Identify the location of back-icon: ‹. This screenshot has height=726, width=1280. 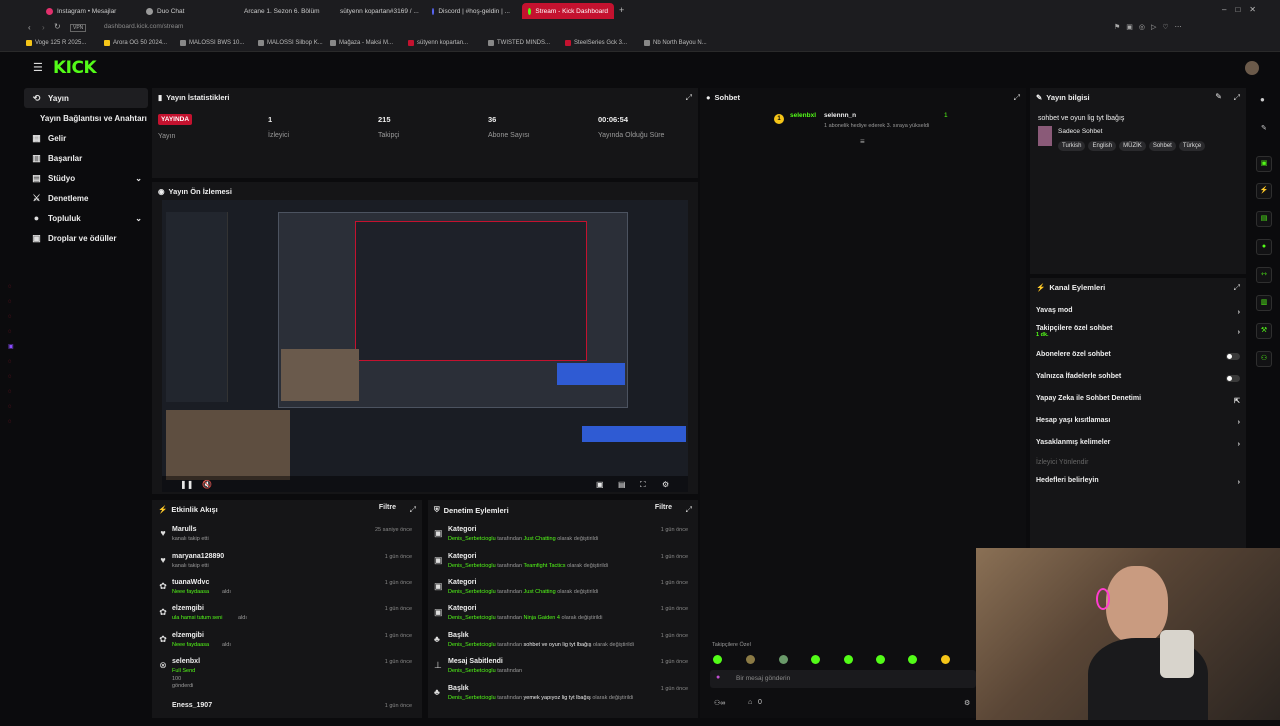
(29, 27).